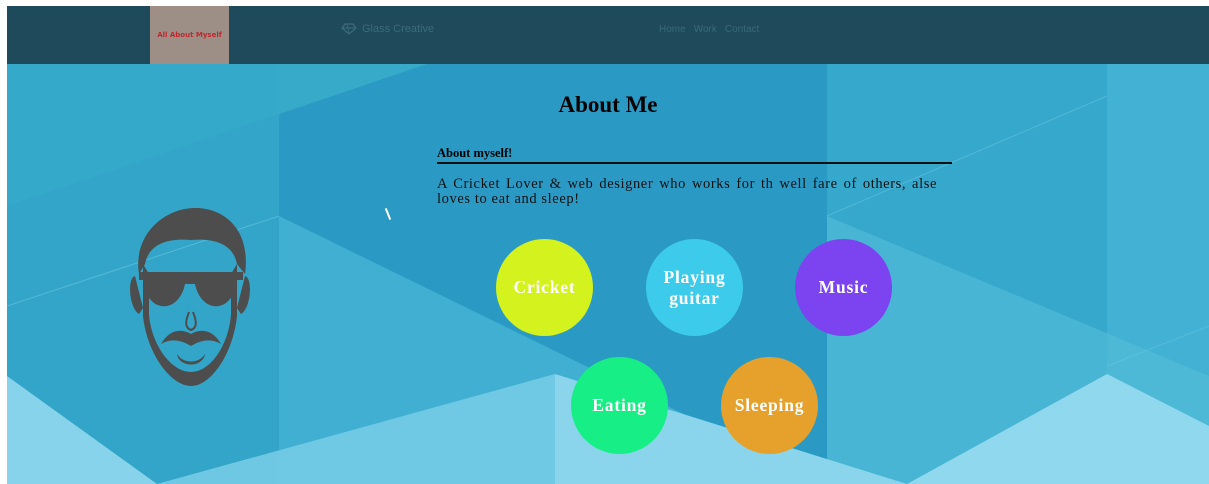 This screenshot has height=484, width=1209. Describe the element at coordinates (843, 287) in the screenshot. I see `hobby-music: Music` at that location.